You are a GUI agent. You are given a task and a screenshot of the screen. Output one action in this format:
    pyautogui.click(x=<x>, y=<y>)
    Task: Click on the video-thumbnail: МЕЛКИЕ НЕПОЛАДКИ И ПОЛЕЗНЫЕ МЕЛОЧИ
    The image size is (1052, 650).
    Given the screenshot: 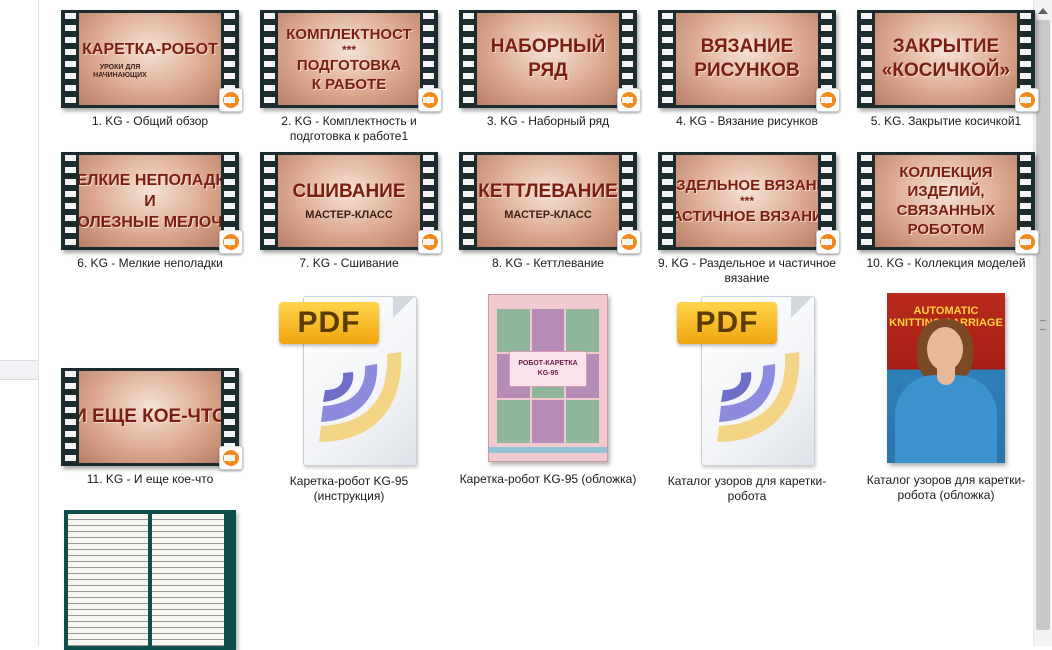 What is the action you would take?
    pyautogui.click(x=152, y=203)
    